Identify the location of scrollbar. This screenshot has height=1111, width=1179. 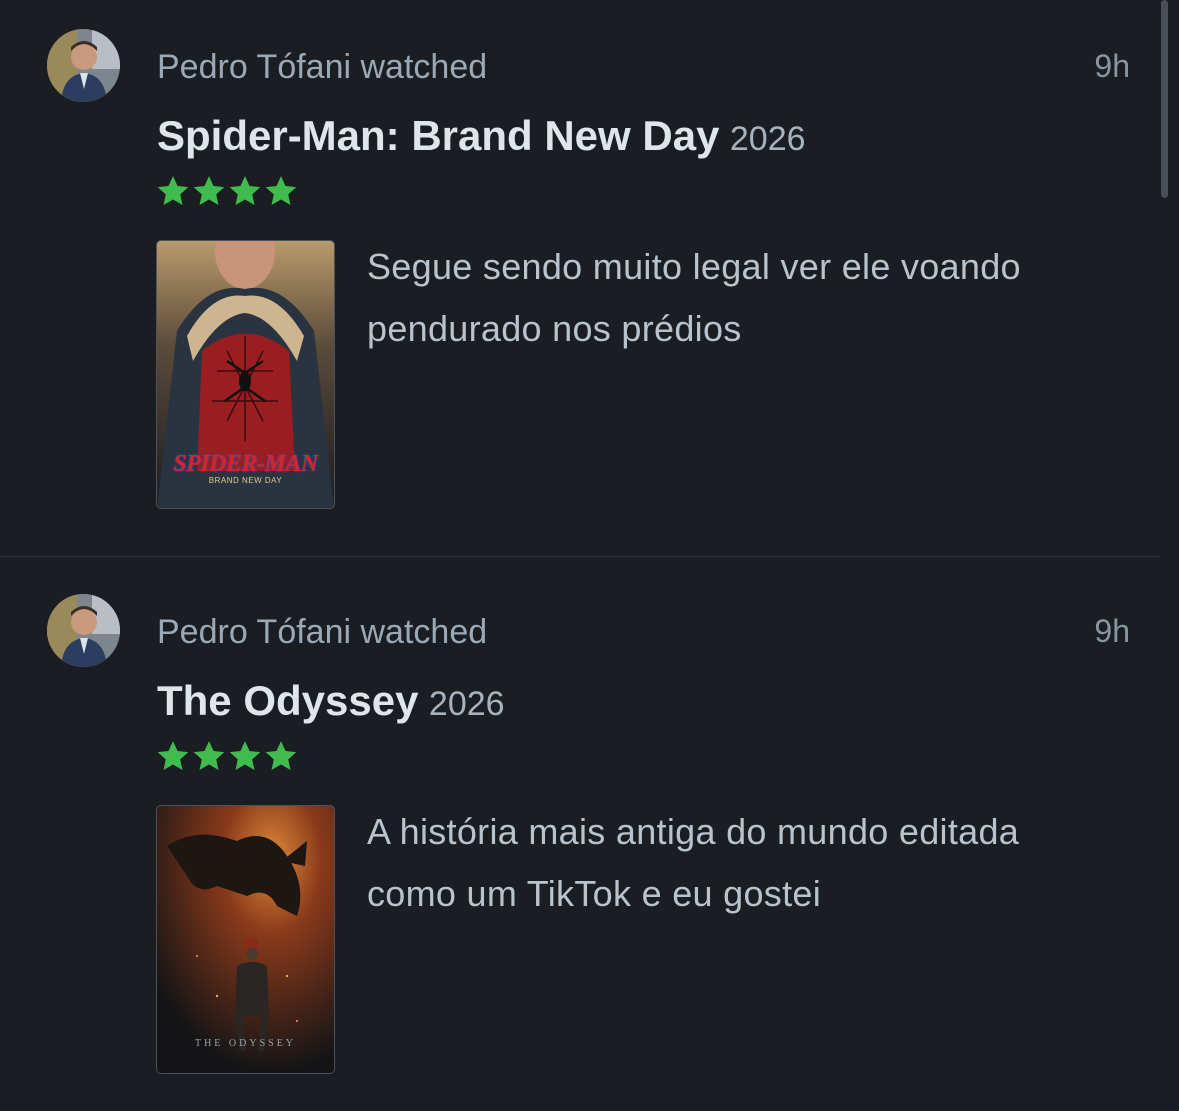
(1164, 99).